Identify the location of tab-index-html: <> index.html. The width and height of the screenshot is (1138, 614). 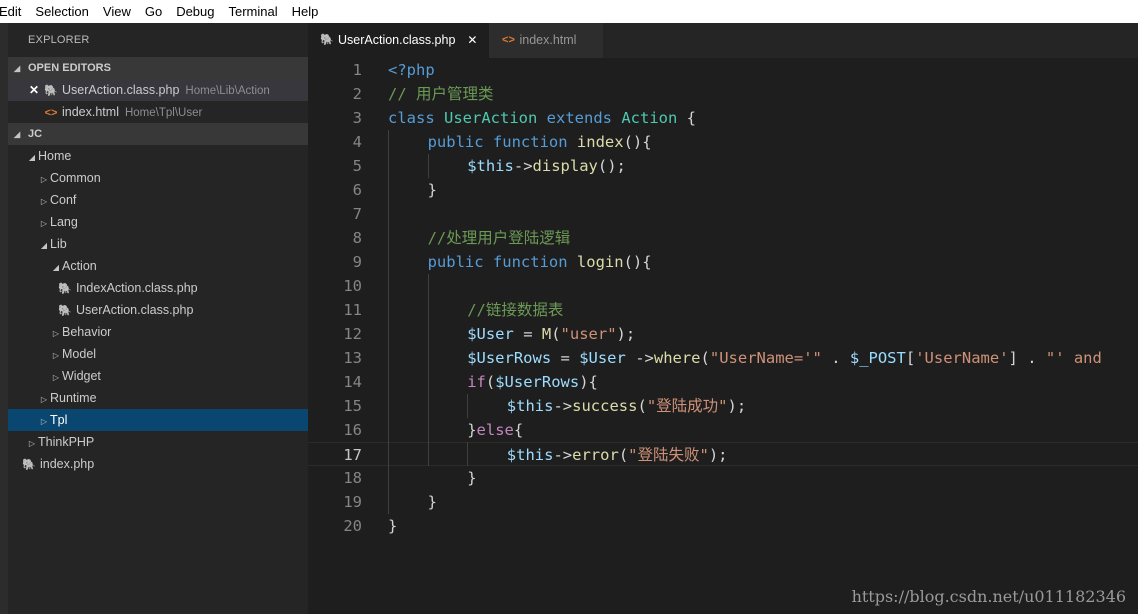
(546, 40).